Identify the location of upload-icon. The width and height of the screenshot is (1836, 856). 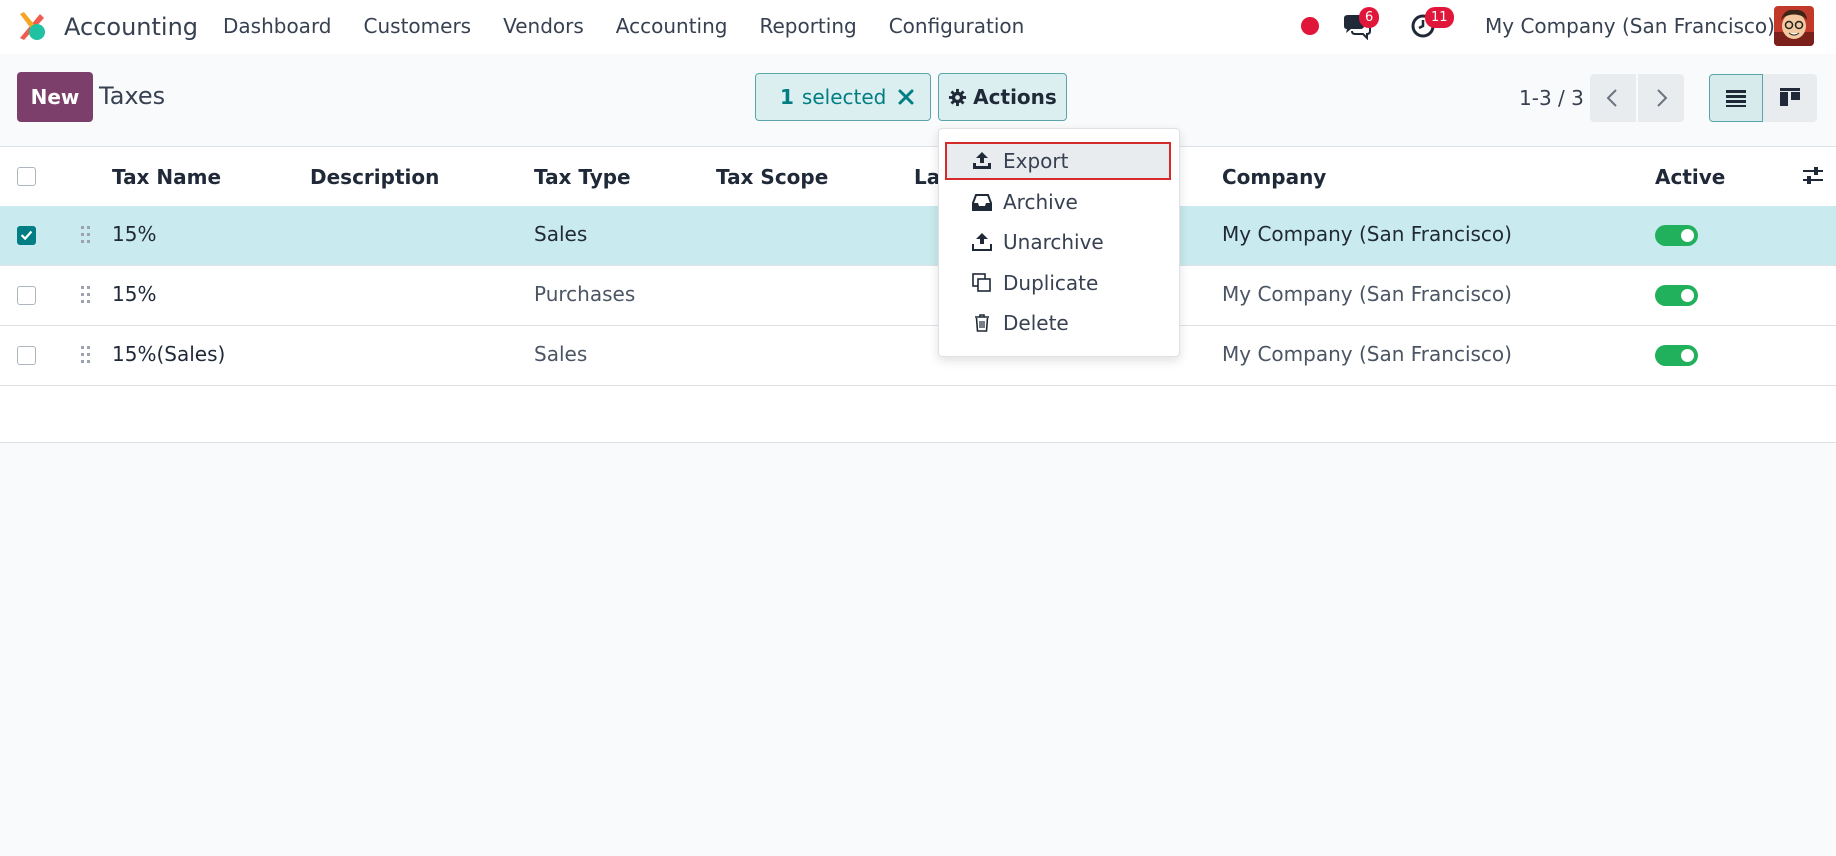
(982, 160).